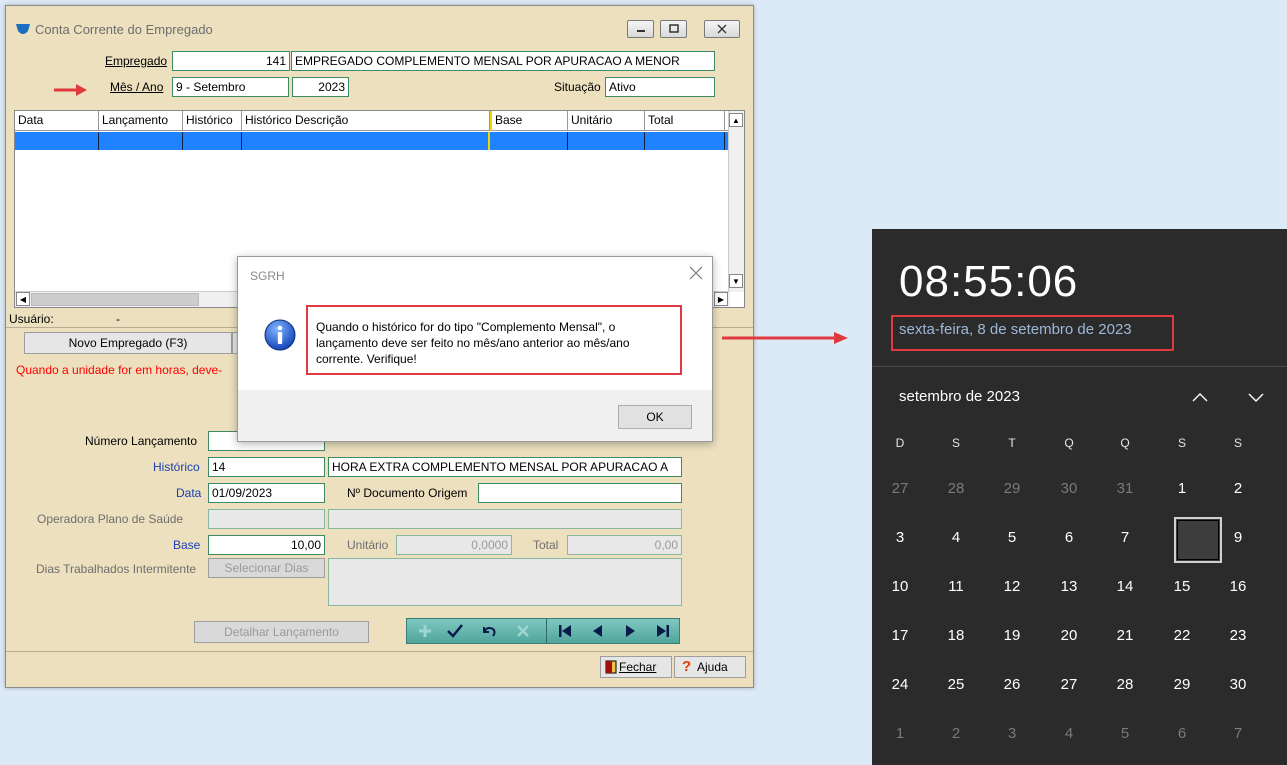  I want to click on scroll-right-icon: ▶, so click(721, 299).